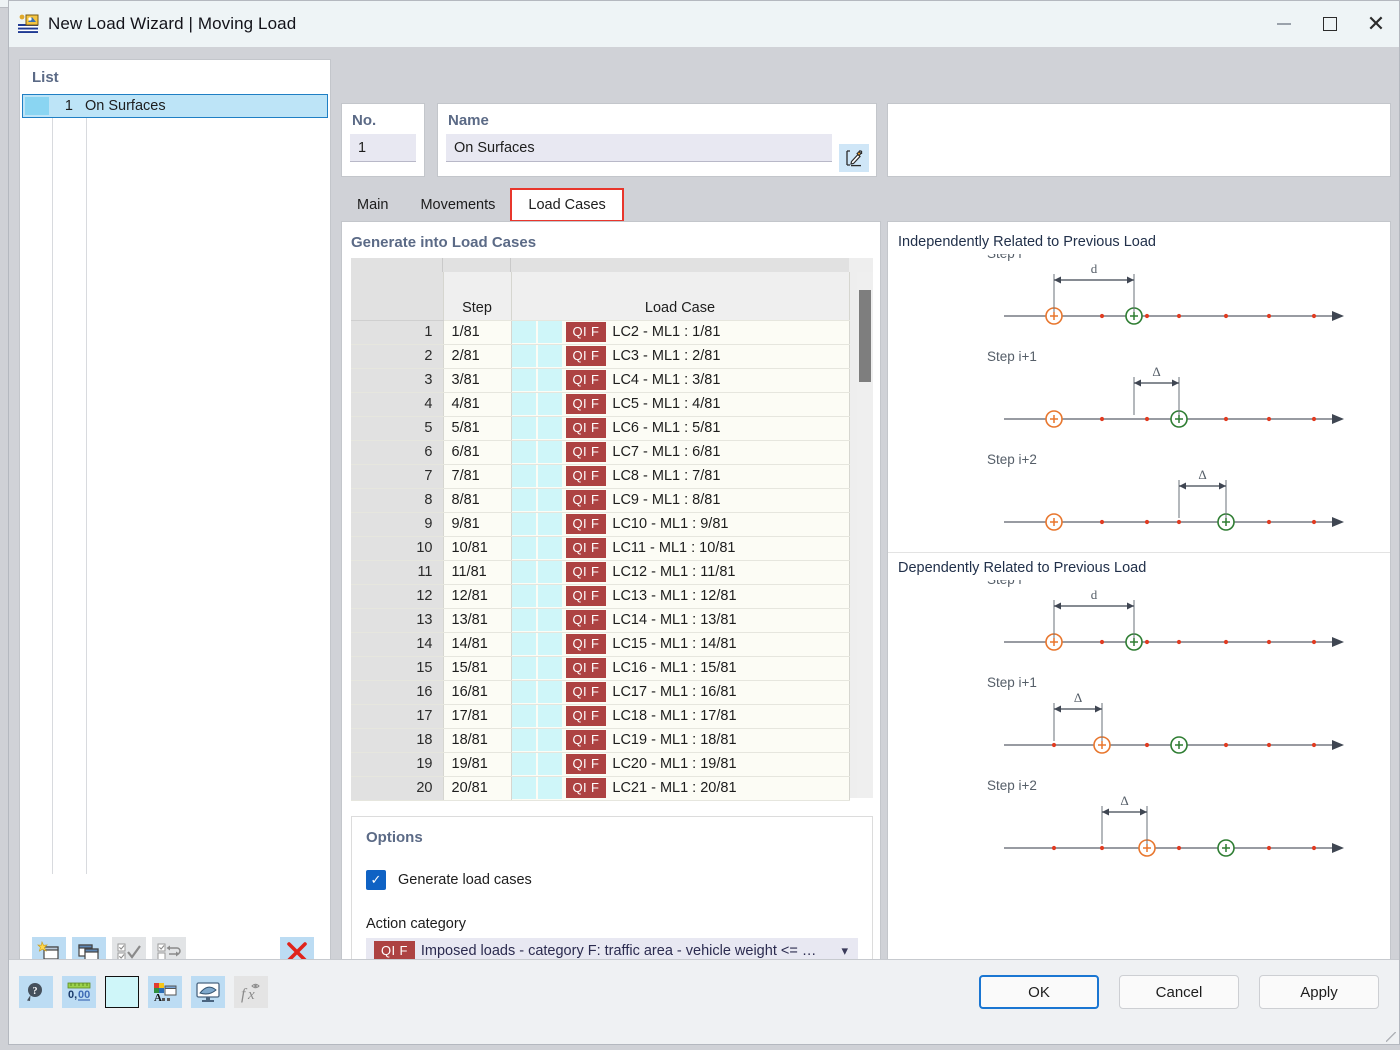 The image size is (1400, 1050). What do you see at coordinates (600, 572) in the screenshot?
I see `table-row: 11 11/81 QI F LC12 - ML1 : 11/81` at bounding box center [600, 572].